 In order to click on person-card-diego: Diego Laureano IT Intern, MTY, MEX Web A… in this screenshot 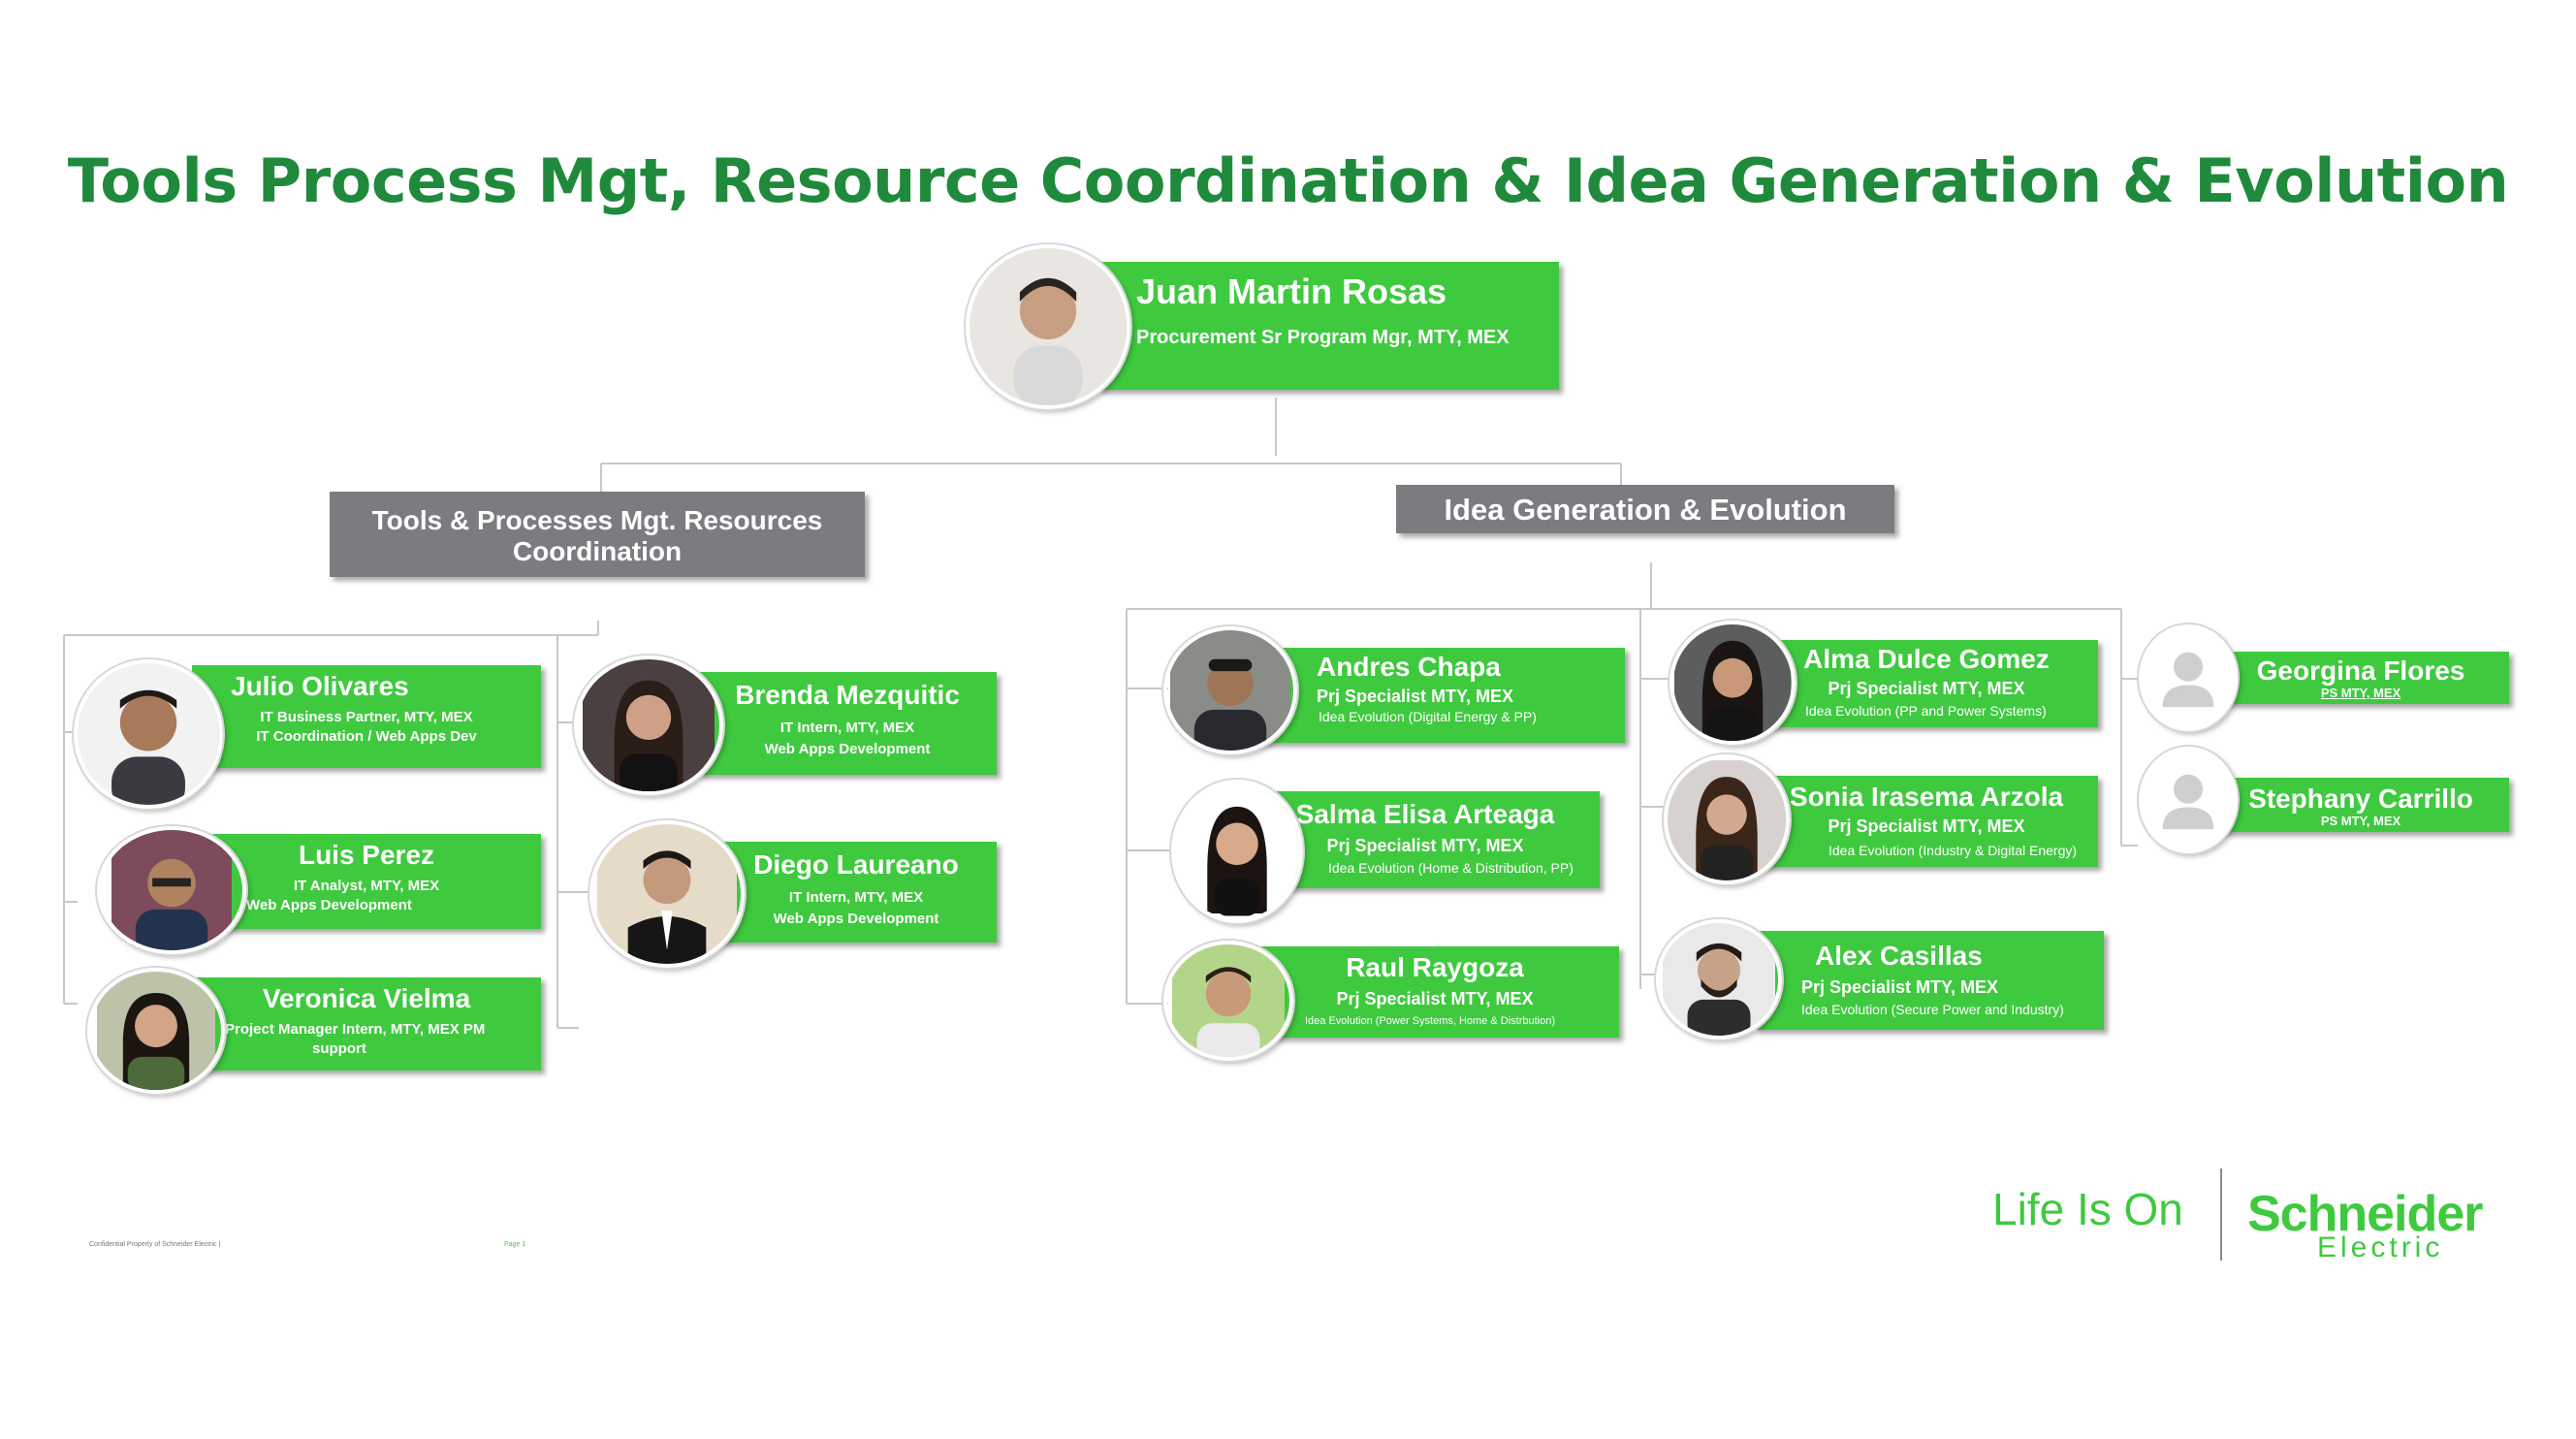, I will do `click(857, 892)`.